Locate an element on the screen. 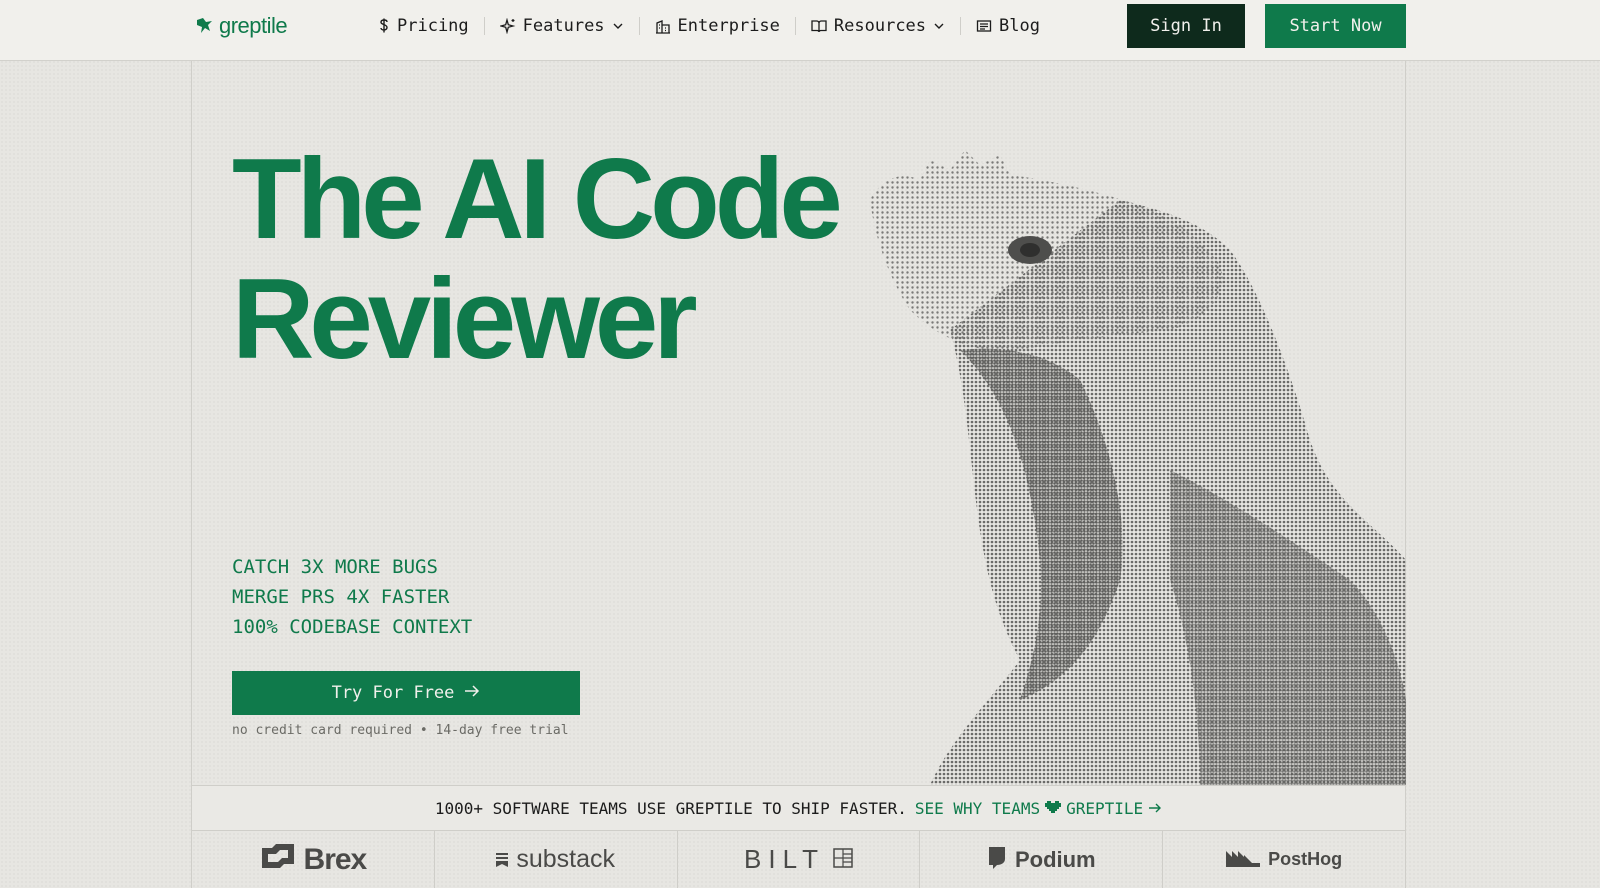  logo-label: Brex is located at coordinates (335, 859).